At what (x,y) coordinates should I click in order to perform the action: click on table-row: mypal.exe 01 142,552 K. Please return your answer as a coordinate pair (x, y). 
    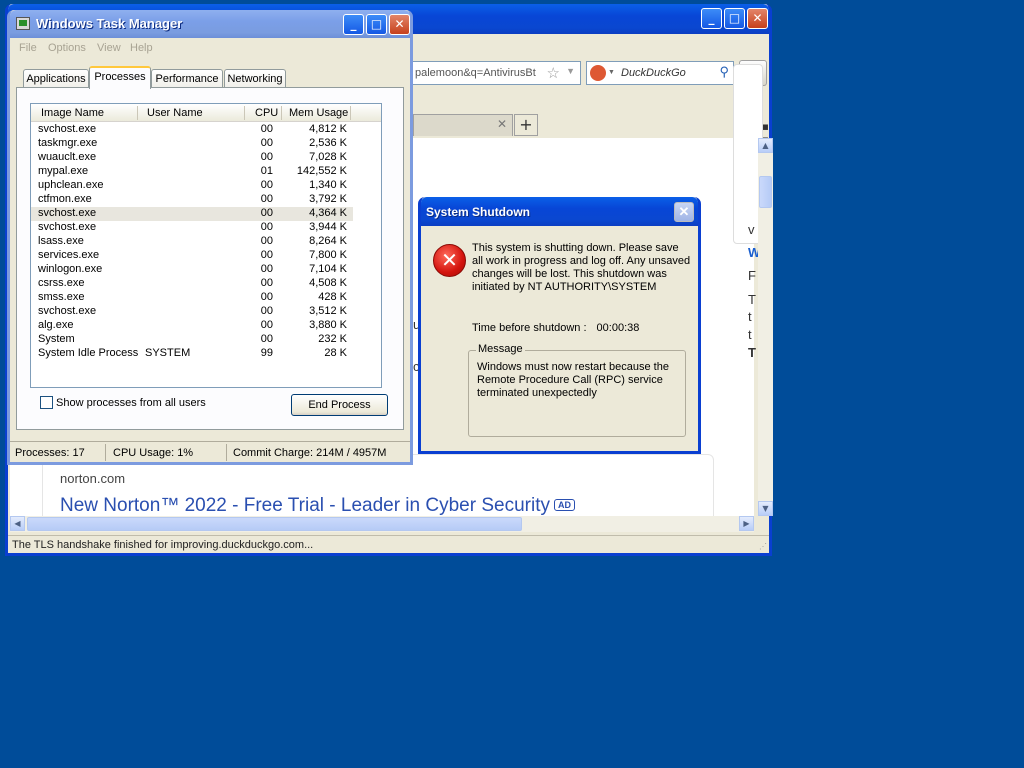
    Looking at the image, I should click on (206, 172).